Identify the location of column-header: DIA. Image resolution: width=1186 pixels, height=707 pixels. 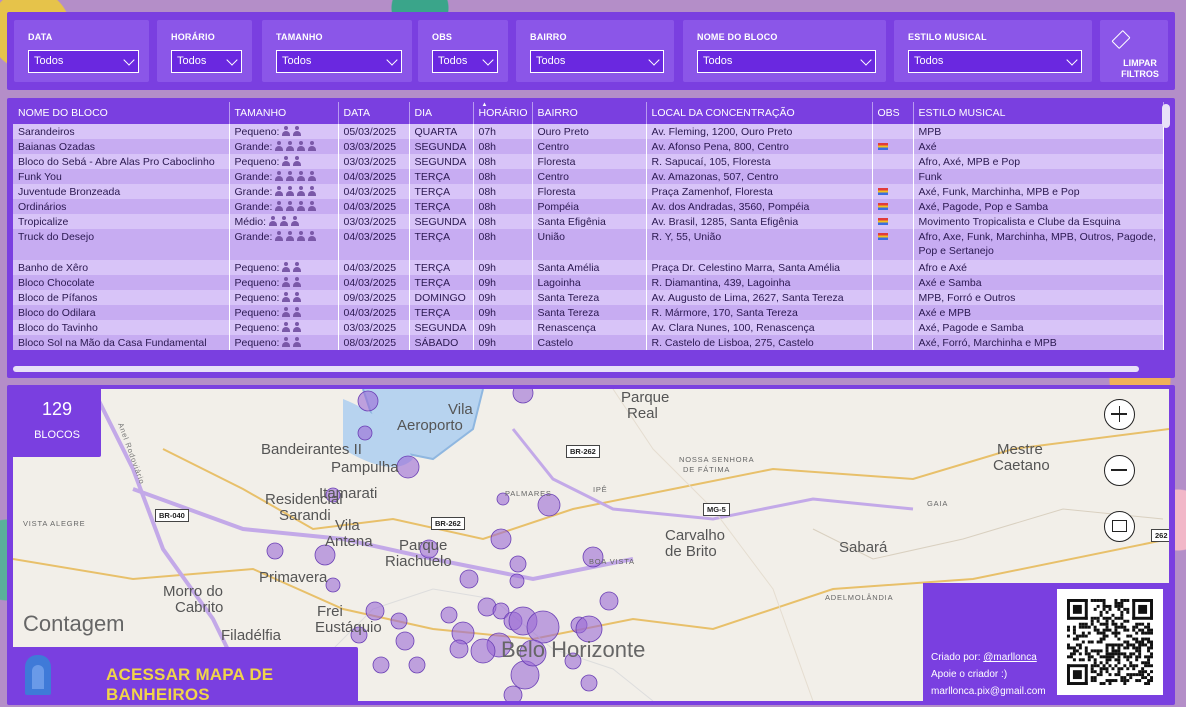
(441, 113).